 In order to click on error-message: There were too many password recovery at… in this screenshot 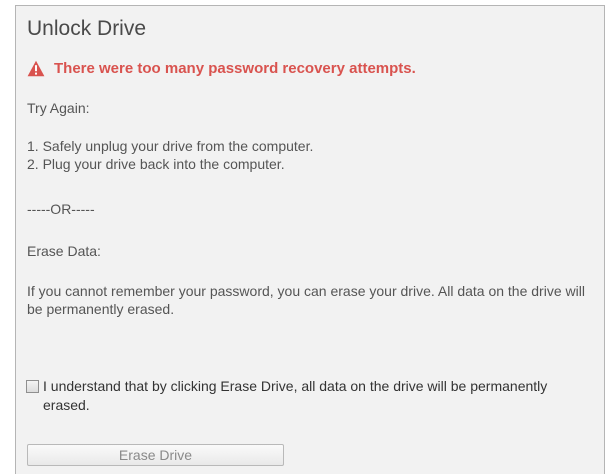, I will do `click(235, 68)`.